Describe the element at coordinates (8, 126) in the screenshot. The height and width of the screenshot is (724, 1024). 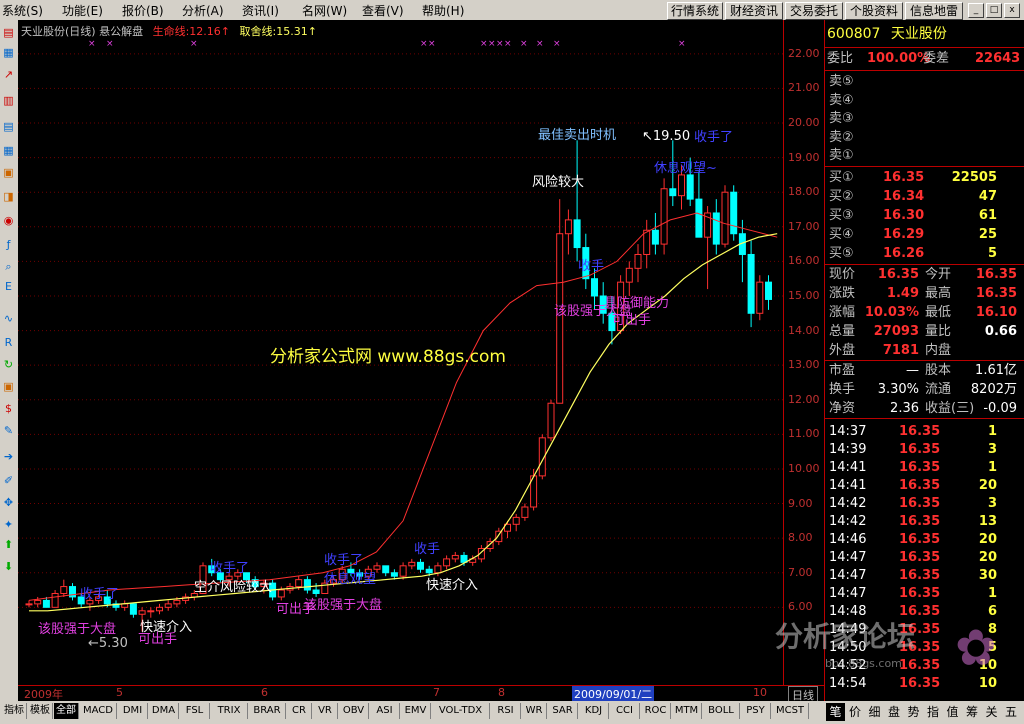
I see `table-icon: ▤` at that location.